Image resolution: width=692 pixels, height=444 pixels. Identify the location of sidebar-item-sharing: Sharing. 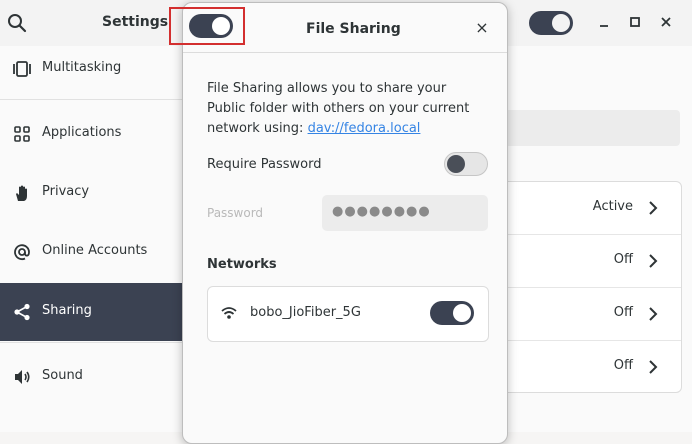
(91, 312).